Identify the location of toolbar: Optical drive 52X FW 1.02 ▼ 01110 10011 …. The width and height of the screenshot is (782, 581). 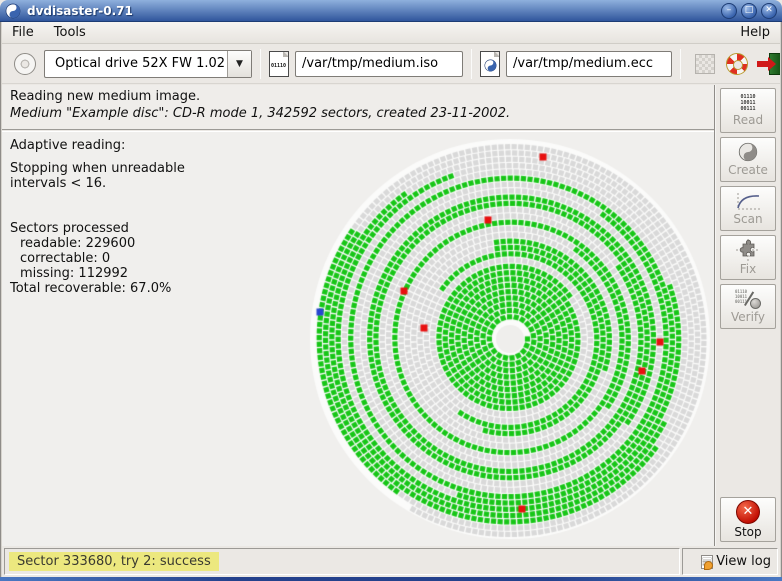
(392, 64).